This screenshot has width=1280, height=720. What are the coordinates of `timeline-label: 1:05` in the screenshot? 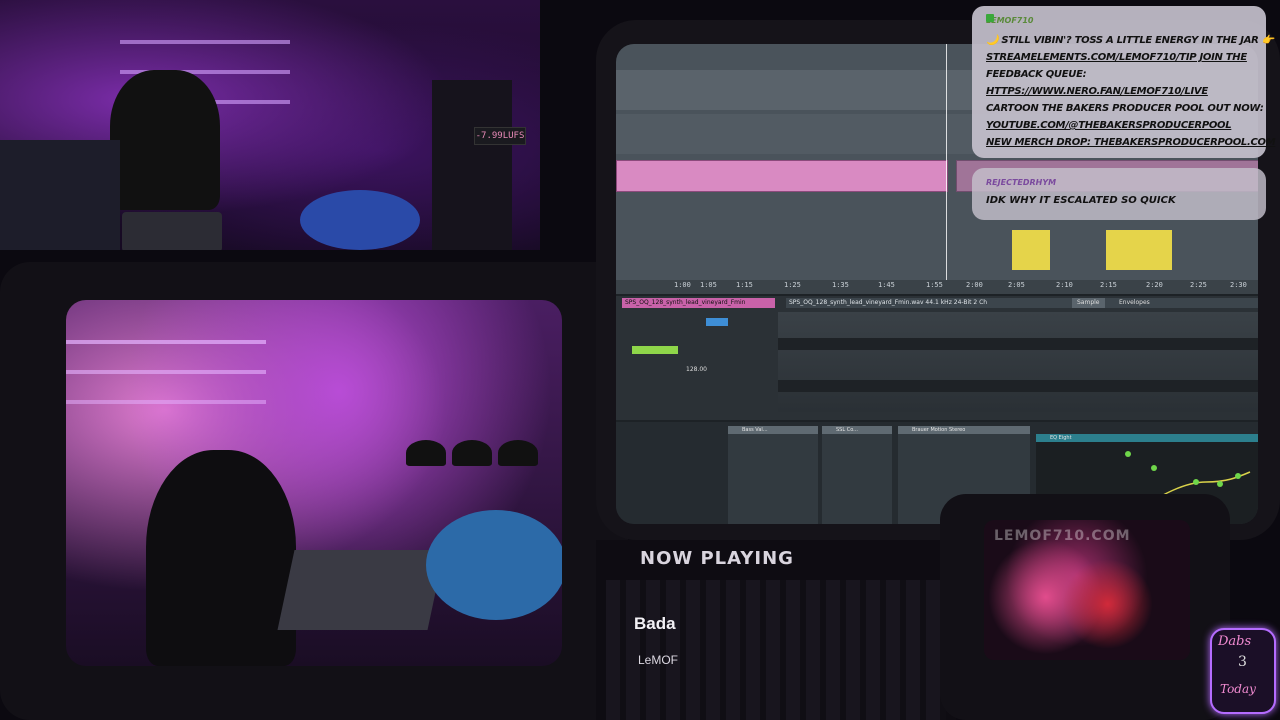 It's located at (708, 285).